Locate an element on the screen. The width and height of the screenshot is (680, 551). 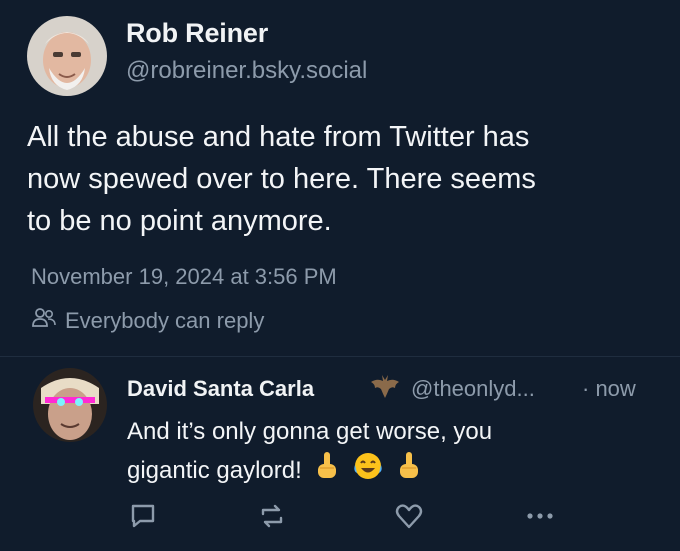
divider is located at coordinates (340, 356).